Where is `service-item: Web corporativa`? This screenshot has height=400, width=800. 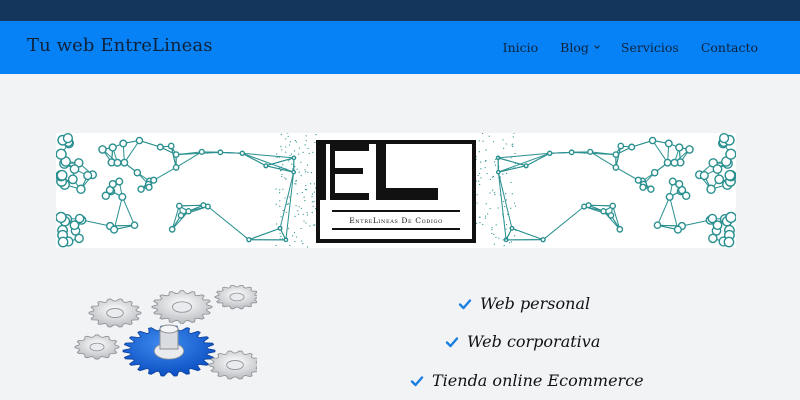 service-item: Web corporativa is located at coordinates (522, 341).